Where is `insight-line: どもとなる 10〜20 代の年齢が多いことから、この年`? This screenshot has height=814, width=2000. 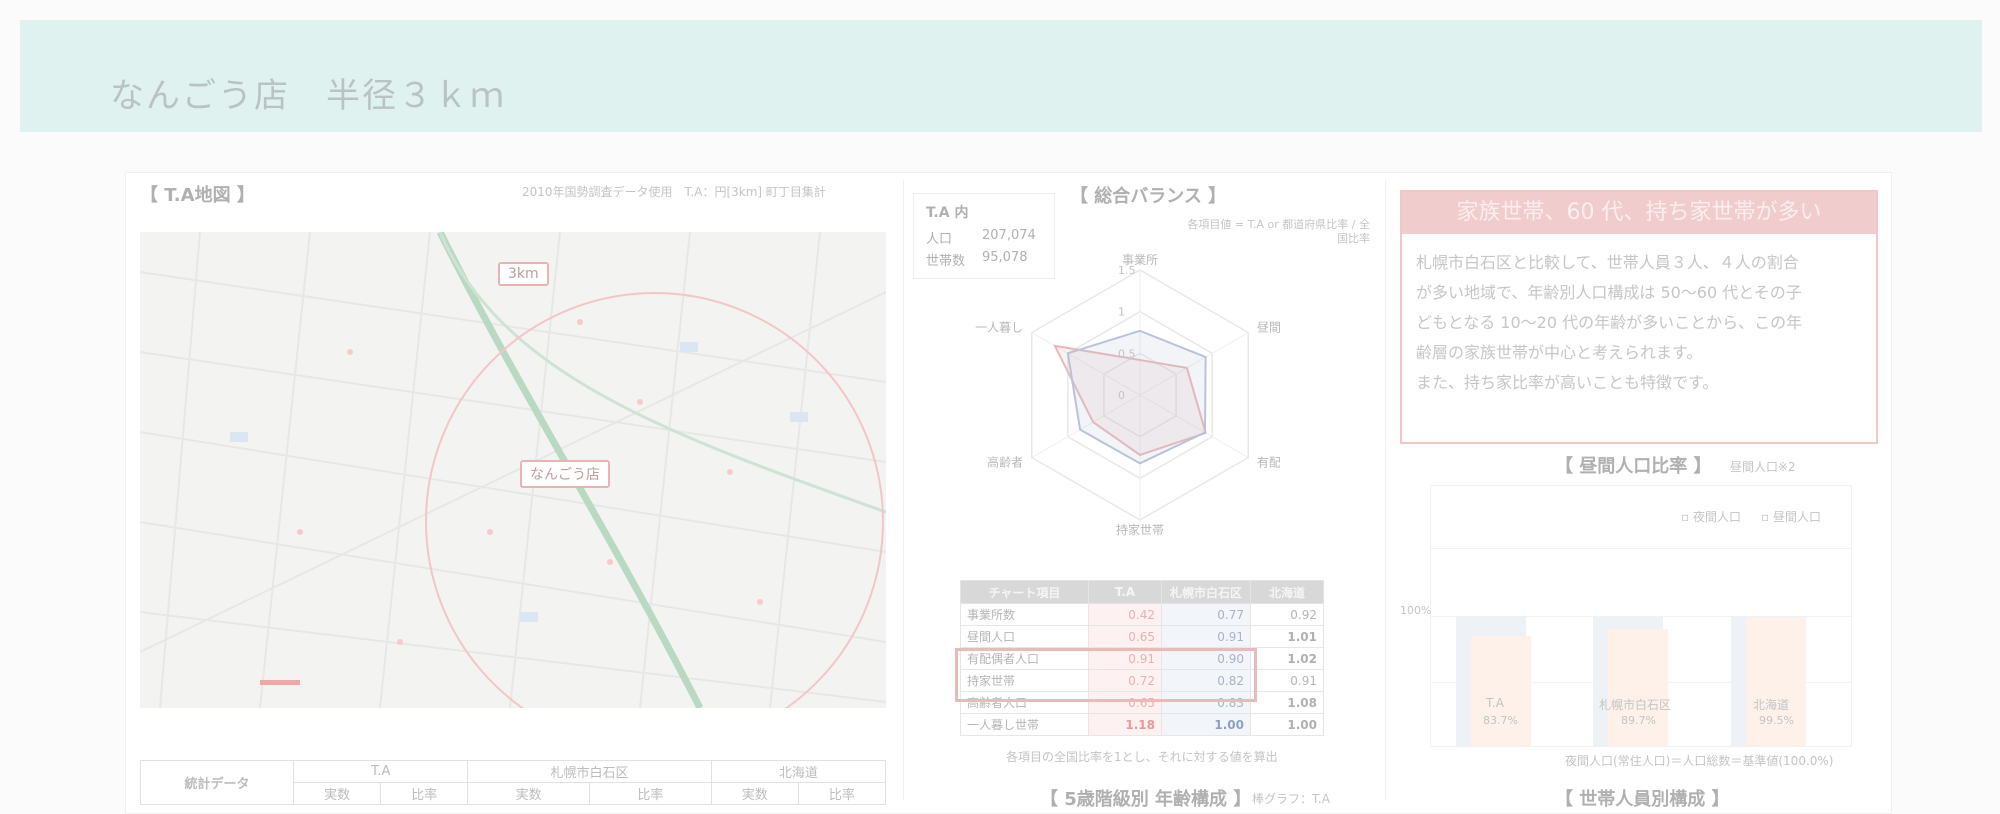 insight-line: どもとなる 10〜20 代の年齢が多いことから、この年 is located at coordinates (1609, 322).